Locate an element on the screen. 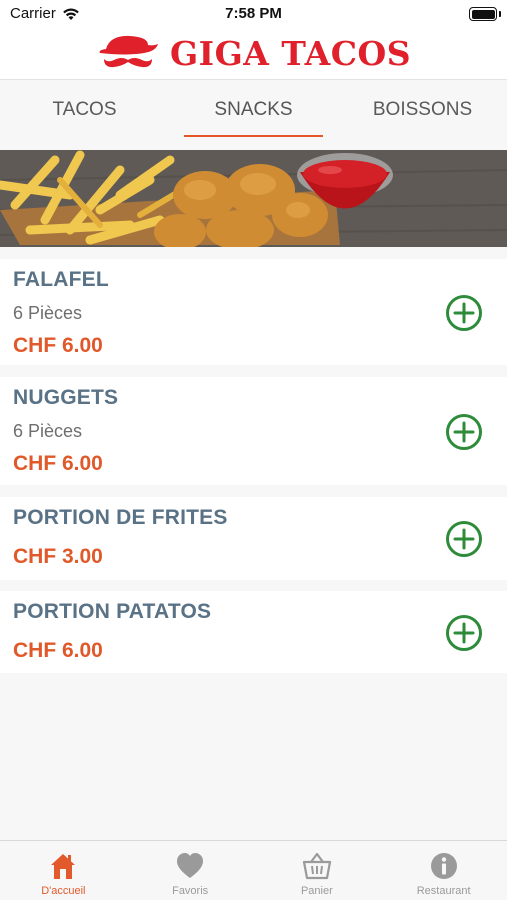  status-bar: Carrier 7:58 PM is located at coordinates (253, 14).